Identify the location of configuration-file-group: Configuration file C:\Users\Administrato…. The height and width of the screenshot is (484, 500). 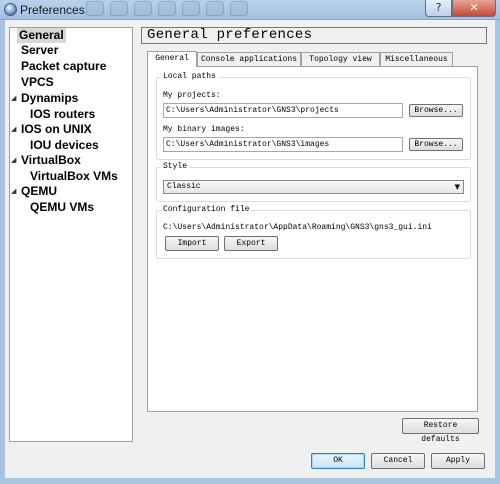
(313, 232).